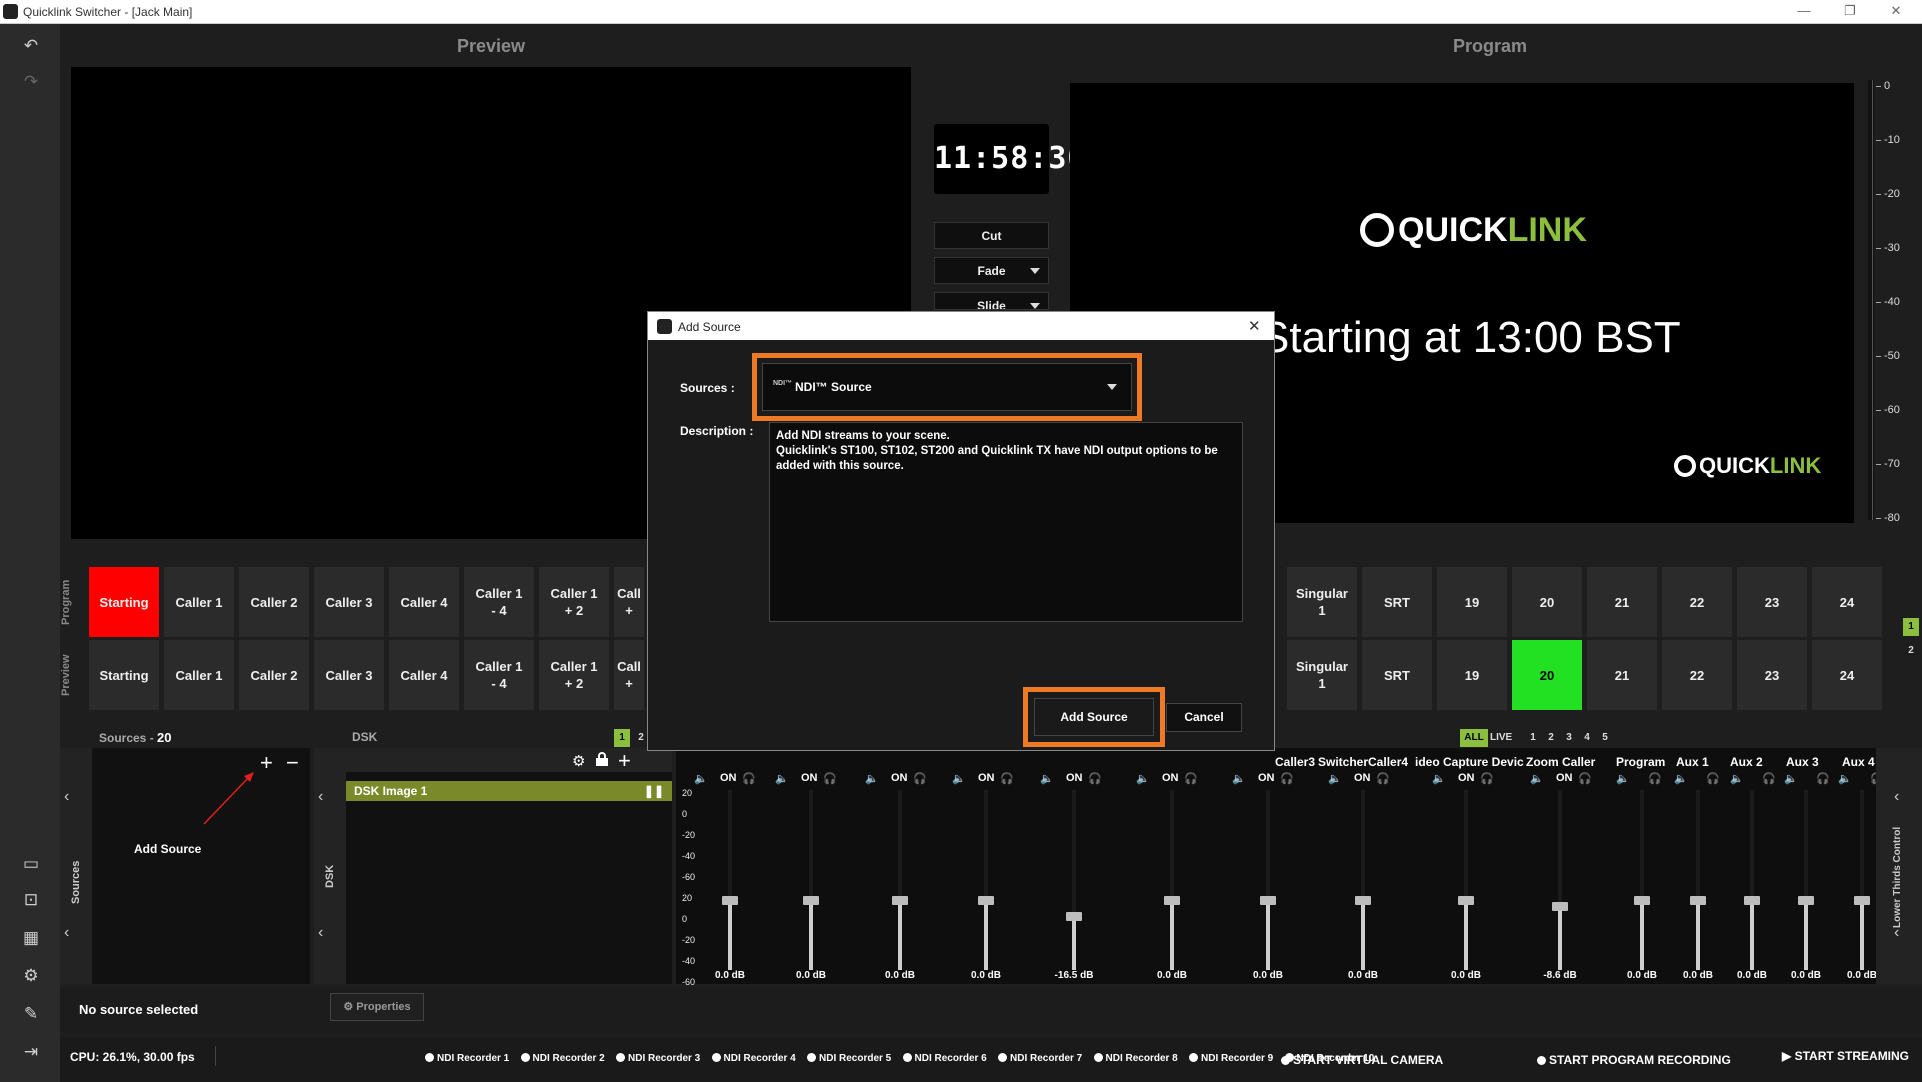 This screenshot has height=1082, width=1922. Describe the element at coordinates (1362, 1060) in the screenshot. I see `start-virtual-camera-button: START VIRTUAL CAMERA` at that location.